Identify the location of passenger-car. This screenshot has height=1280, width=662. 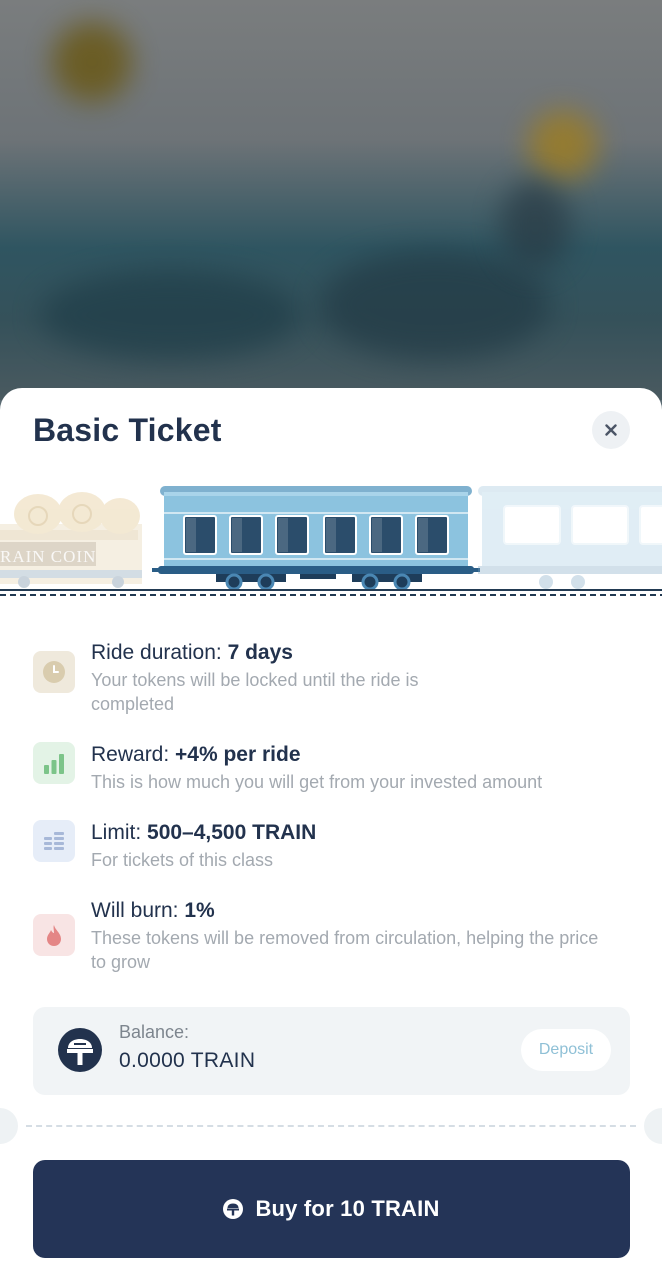
(316, 538).